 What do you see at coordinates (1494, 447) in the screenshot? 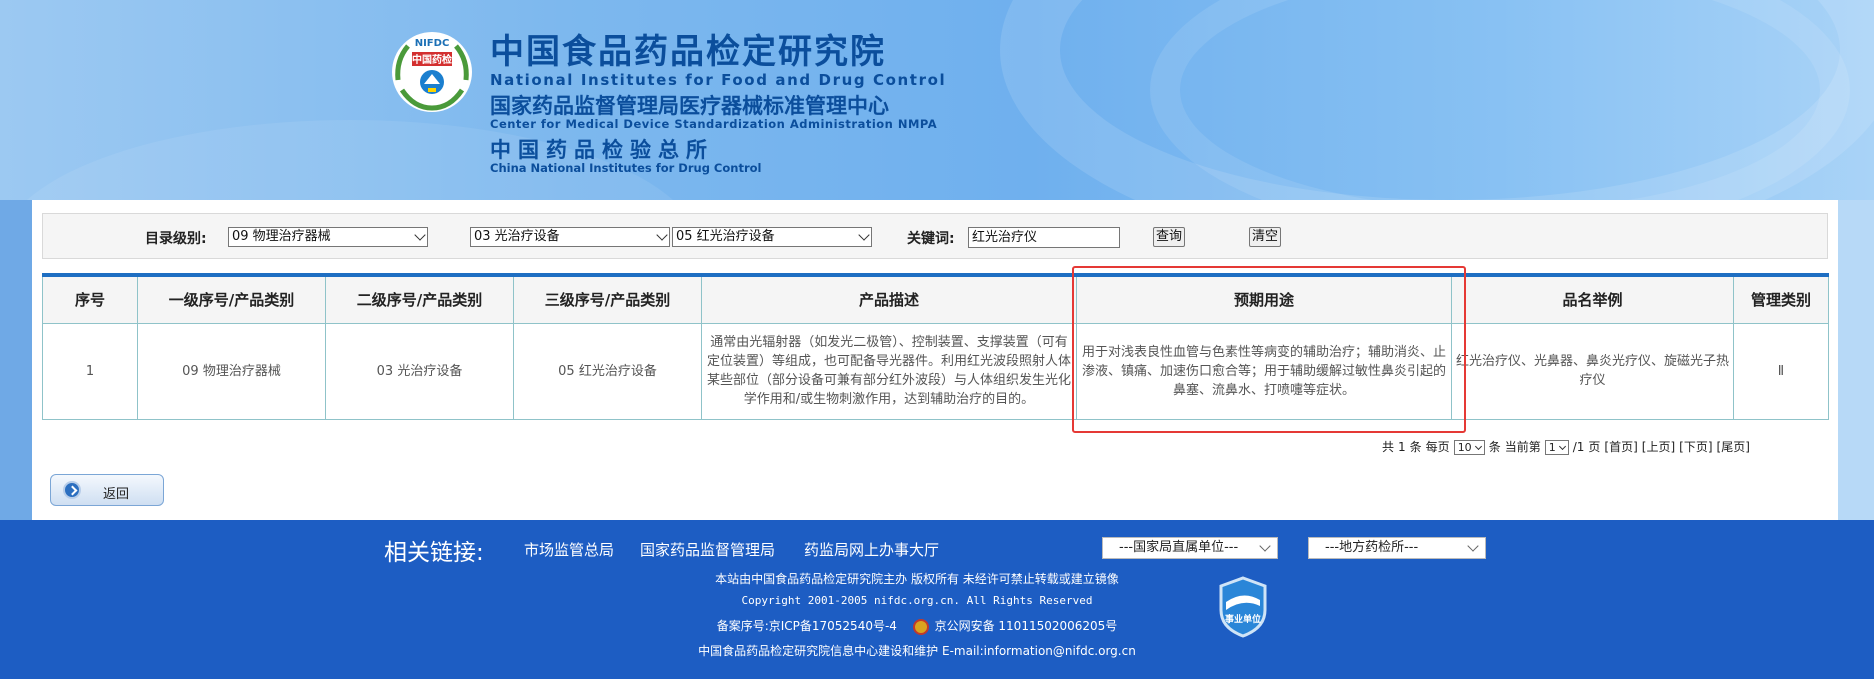
I see `per-page-unit: 条` at bounding box center [1494, 447].